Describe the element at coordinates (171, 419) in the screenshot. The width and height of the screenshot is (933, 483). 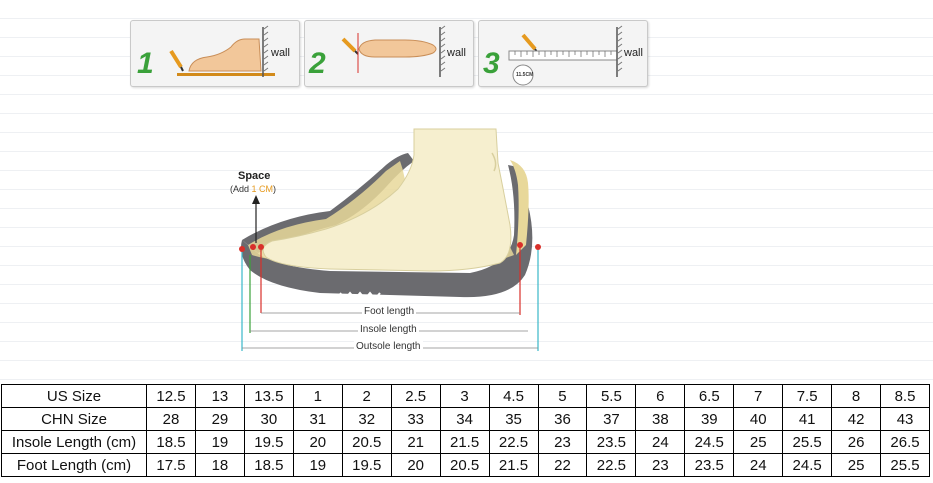
I see `table-cell: 28` at that location.